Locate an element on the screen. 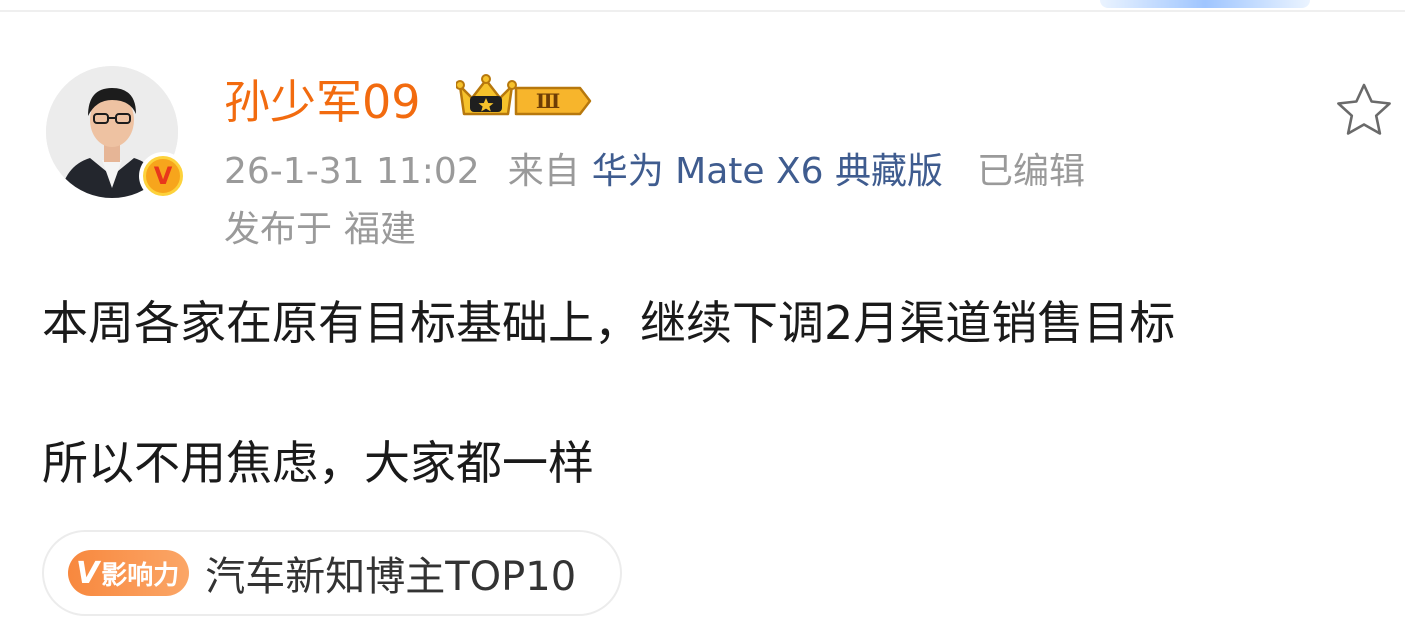 This screenshot has width=1405, height=630. author-name: 孙少军09 is located at coordinates (322, 102).